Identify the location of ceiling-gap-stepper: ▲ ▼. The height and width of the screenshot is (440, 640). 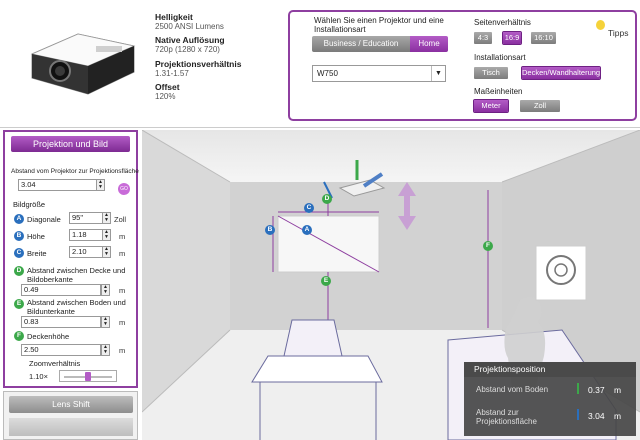
(105, 290).